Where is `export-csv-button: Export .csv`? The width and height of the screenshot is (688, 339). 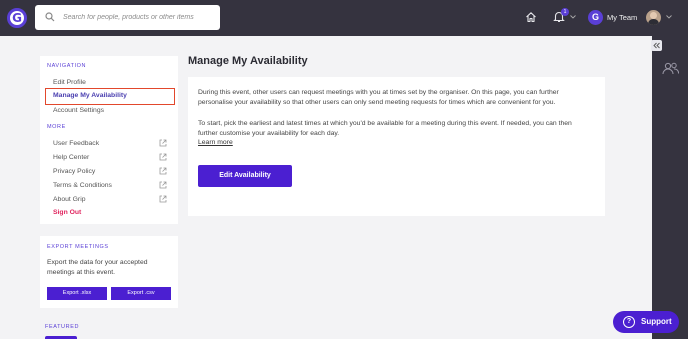
export-csv-button: Export .csv is located at coordinates (141, 293).